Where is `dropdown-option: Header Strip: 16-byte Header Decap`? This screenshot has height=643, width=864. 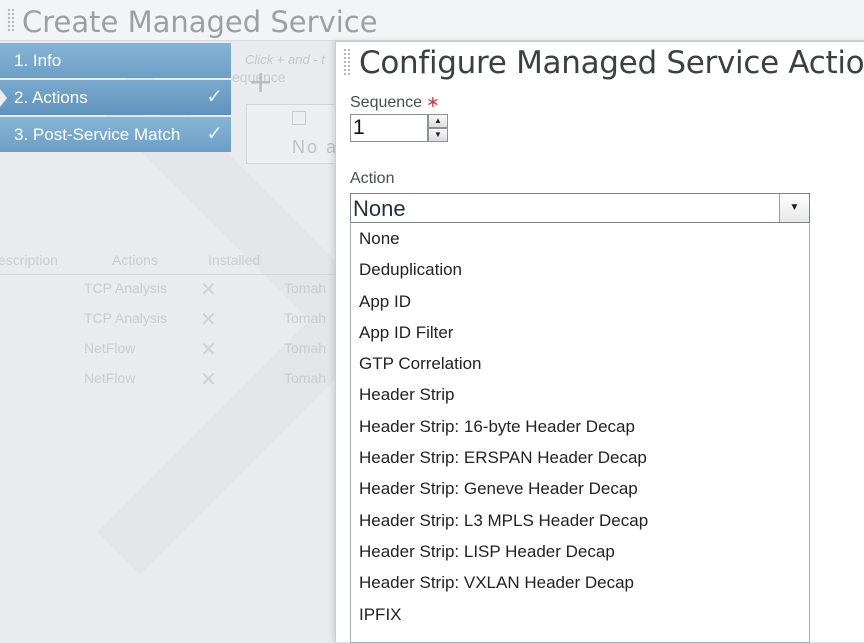 dropdown-option: Header Strip: 16-byte Header Decap is located at coordinates (580, 426).